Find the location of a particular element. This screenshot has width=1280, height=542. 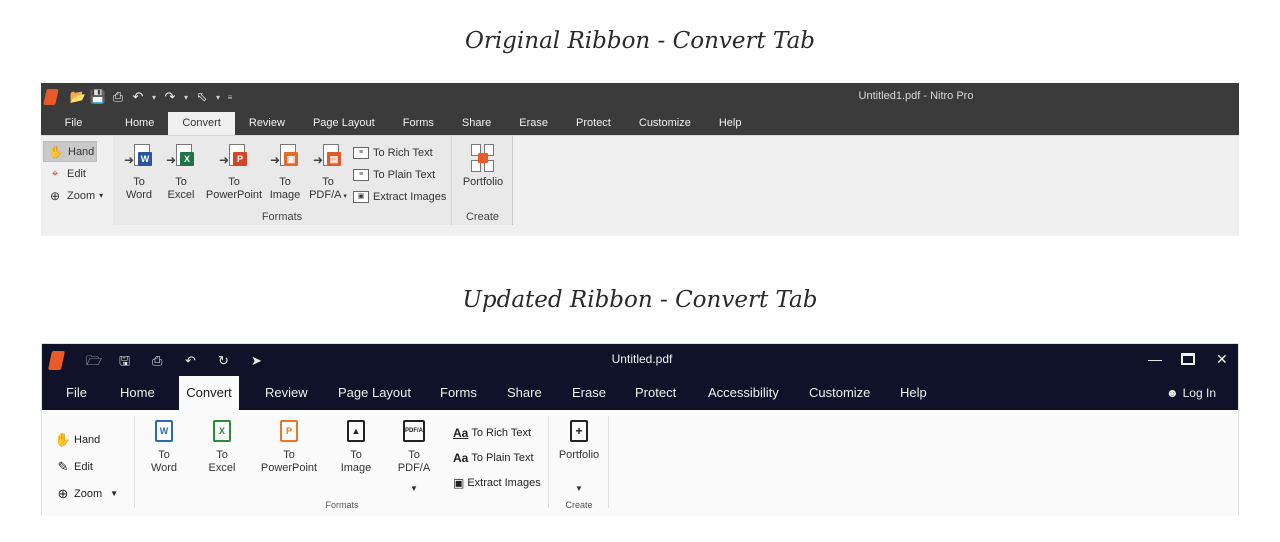

zoom-tool-button: ⊕ Zoom ▾ is located at coordinates (78, 195).